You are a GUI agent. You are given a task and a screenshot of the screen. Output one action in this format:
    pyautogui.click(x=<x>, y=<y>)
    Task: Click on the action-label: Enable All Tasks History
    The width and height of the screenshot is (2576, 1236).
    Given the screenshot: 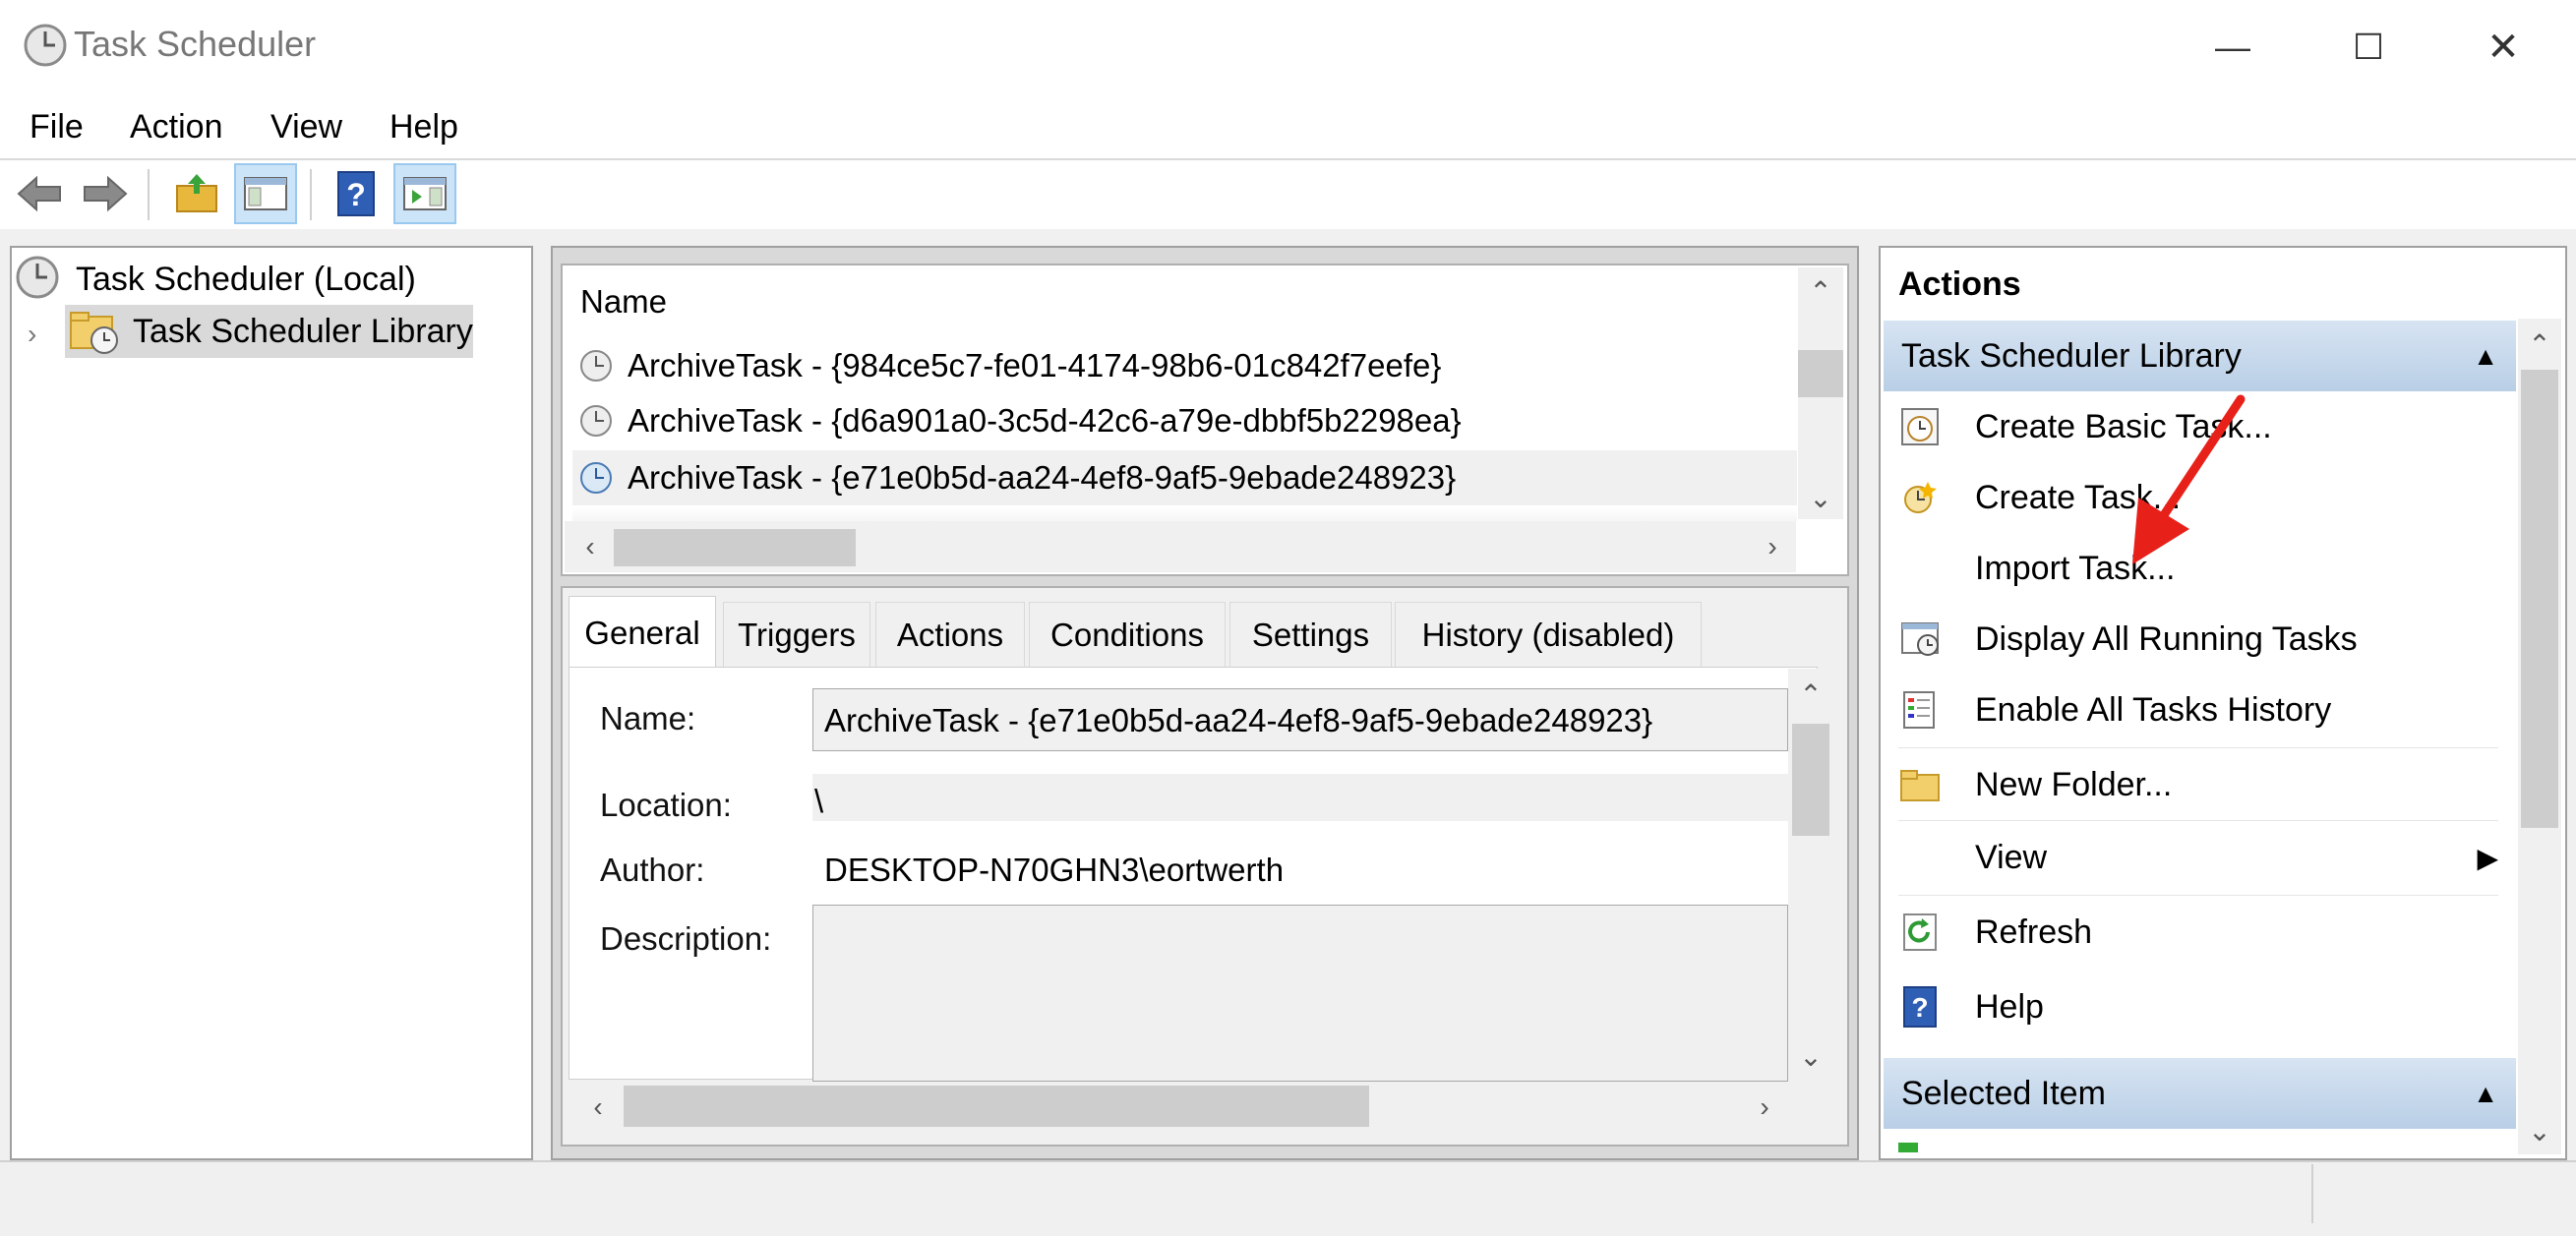 What is the action you would take?
    pyautogui.click(x=2153, y=710)
    